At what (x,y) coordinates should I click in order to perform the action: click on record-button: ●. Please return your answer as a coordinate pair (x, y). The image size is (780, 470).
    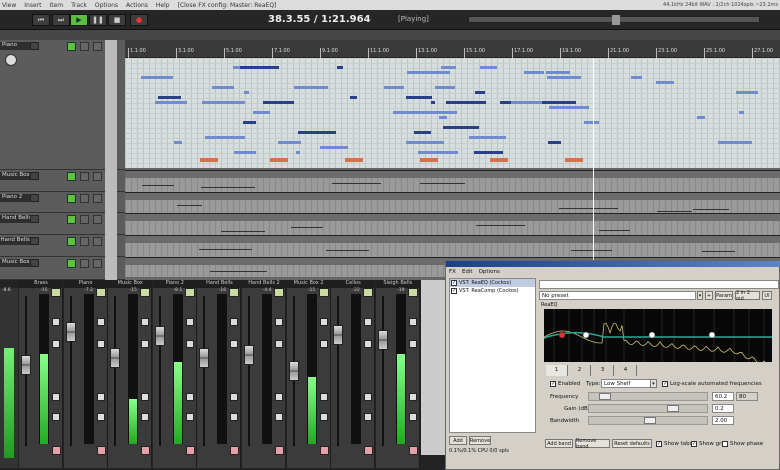
    Looking at the image, I should click on (139, 20).